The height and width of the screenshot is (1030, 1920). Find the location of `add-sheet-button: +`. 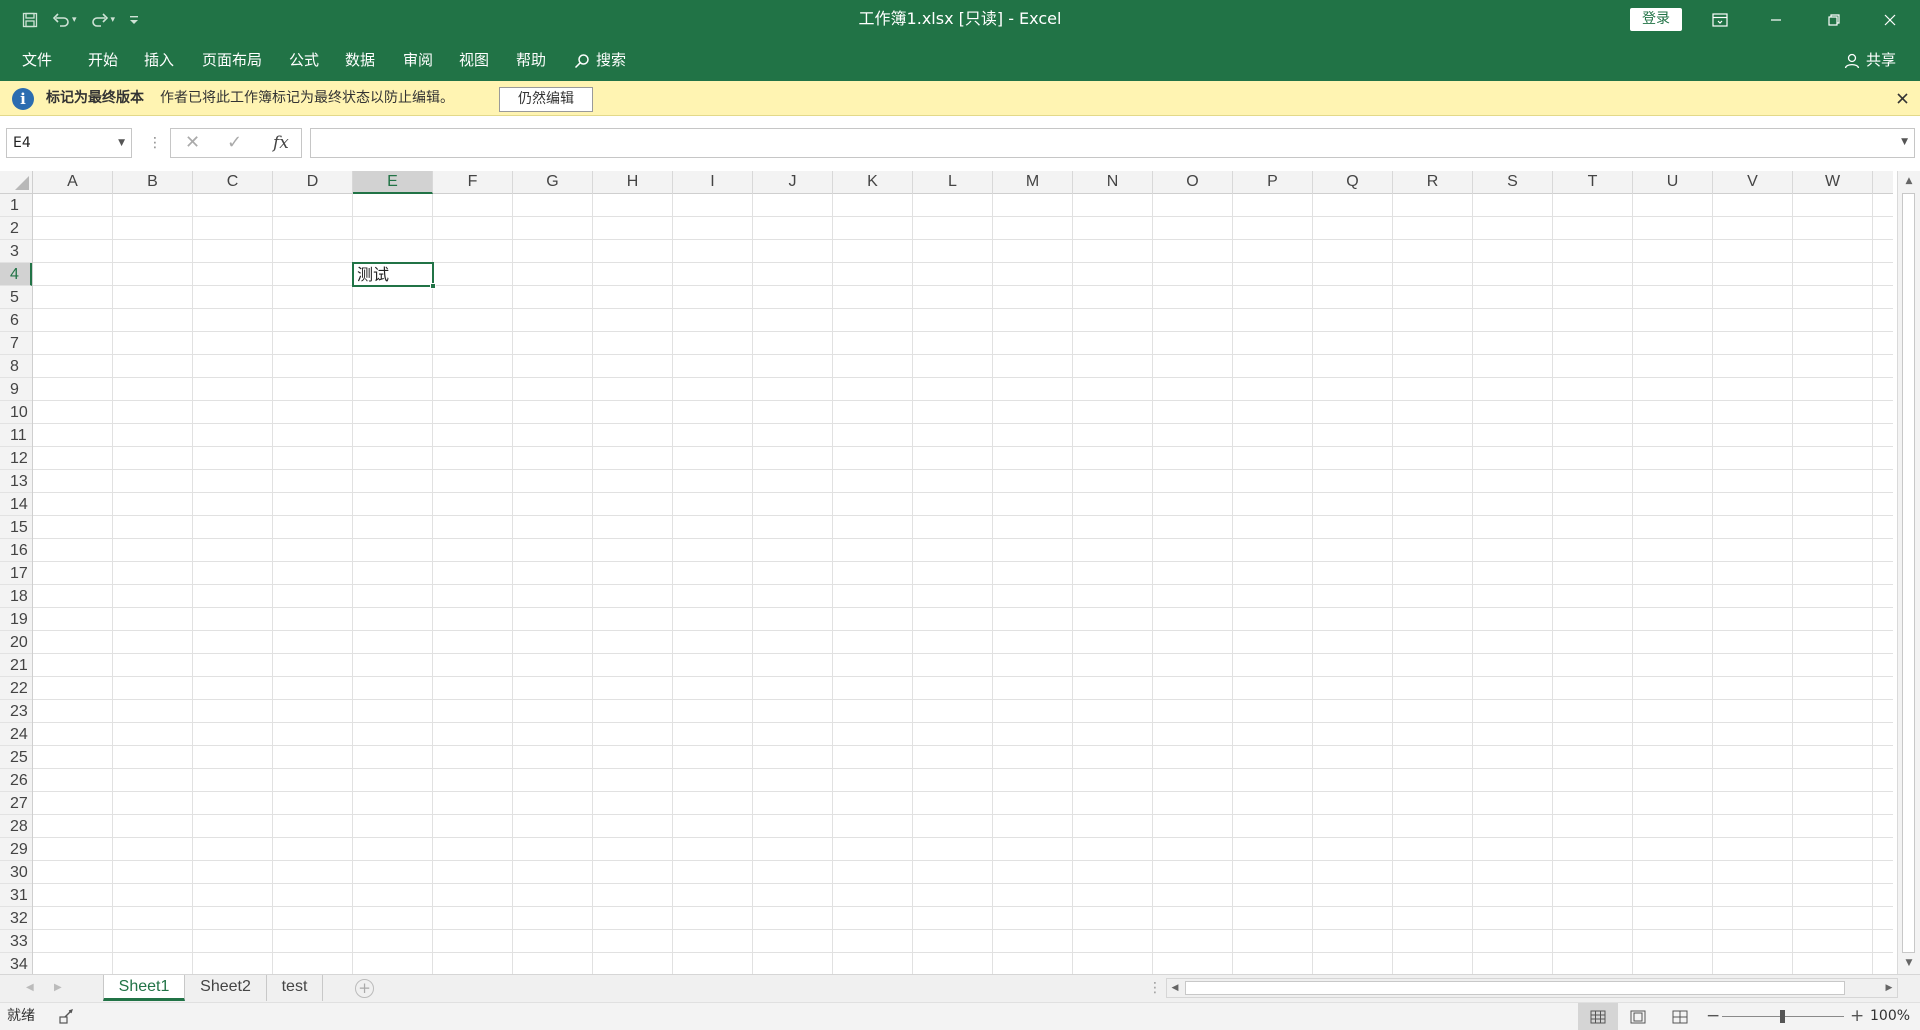

add-sheet-button: + is located at coordinates (364, 988).